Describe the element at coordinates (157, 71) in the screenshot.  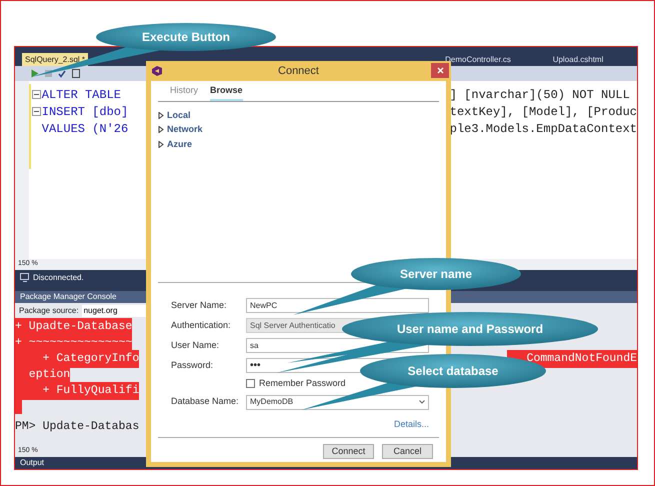
I see `app-logo-icon` at that location.